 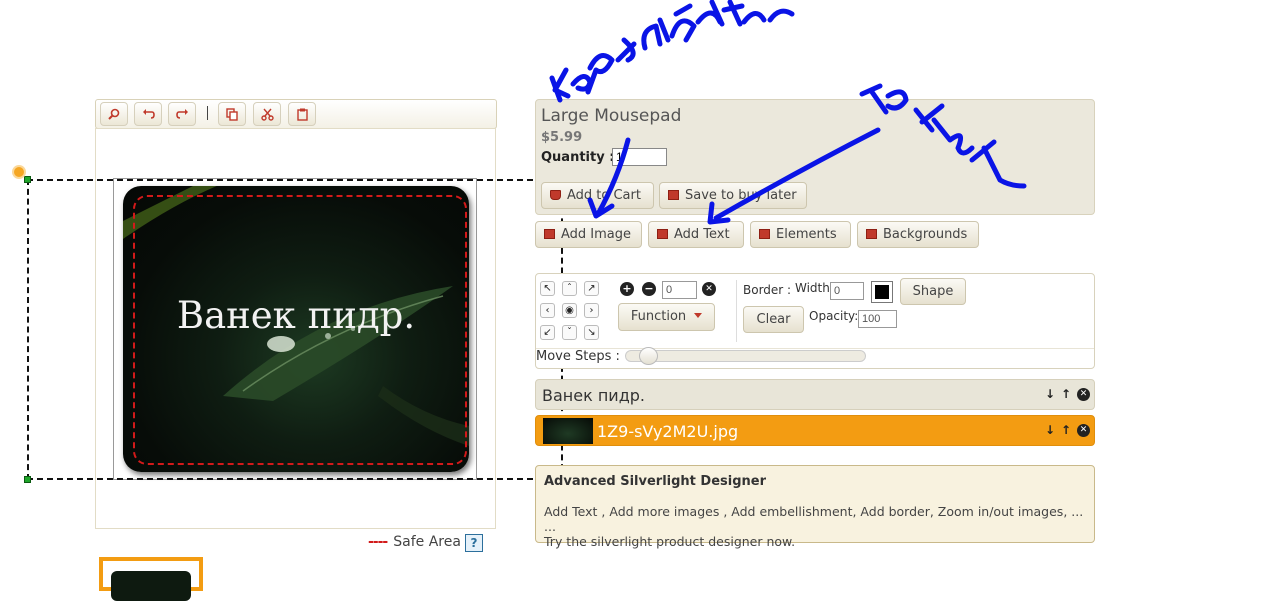 What do you see at coordinates (547, 288) in the screenshot?
I see `move-up-left-button: ↖` at bounding box center [547, 288].